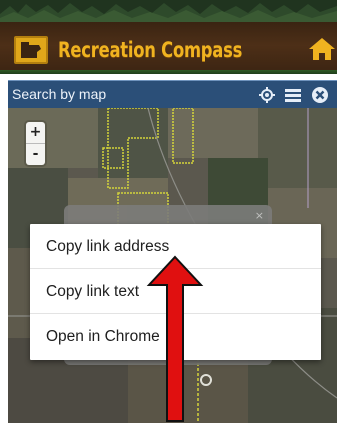  I want to click on home-icon, so click(322, 49).